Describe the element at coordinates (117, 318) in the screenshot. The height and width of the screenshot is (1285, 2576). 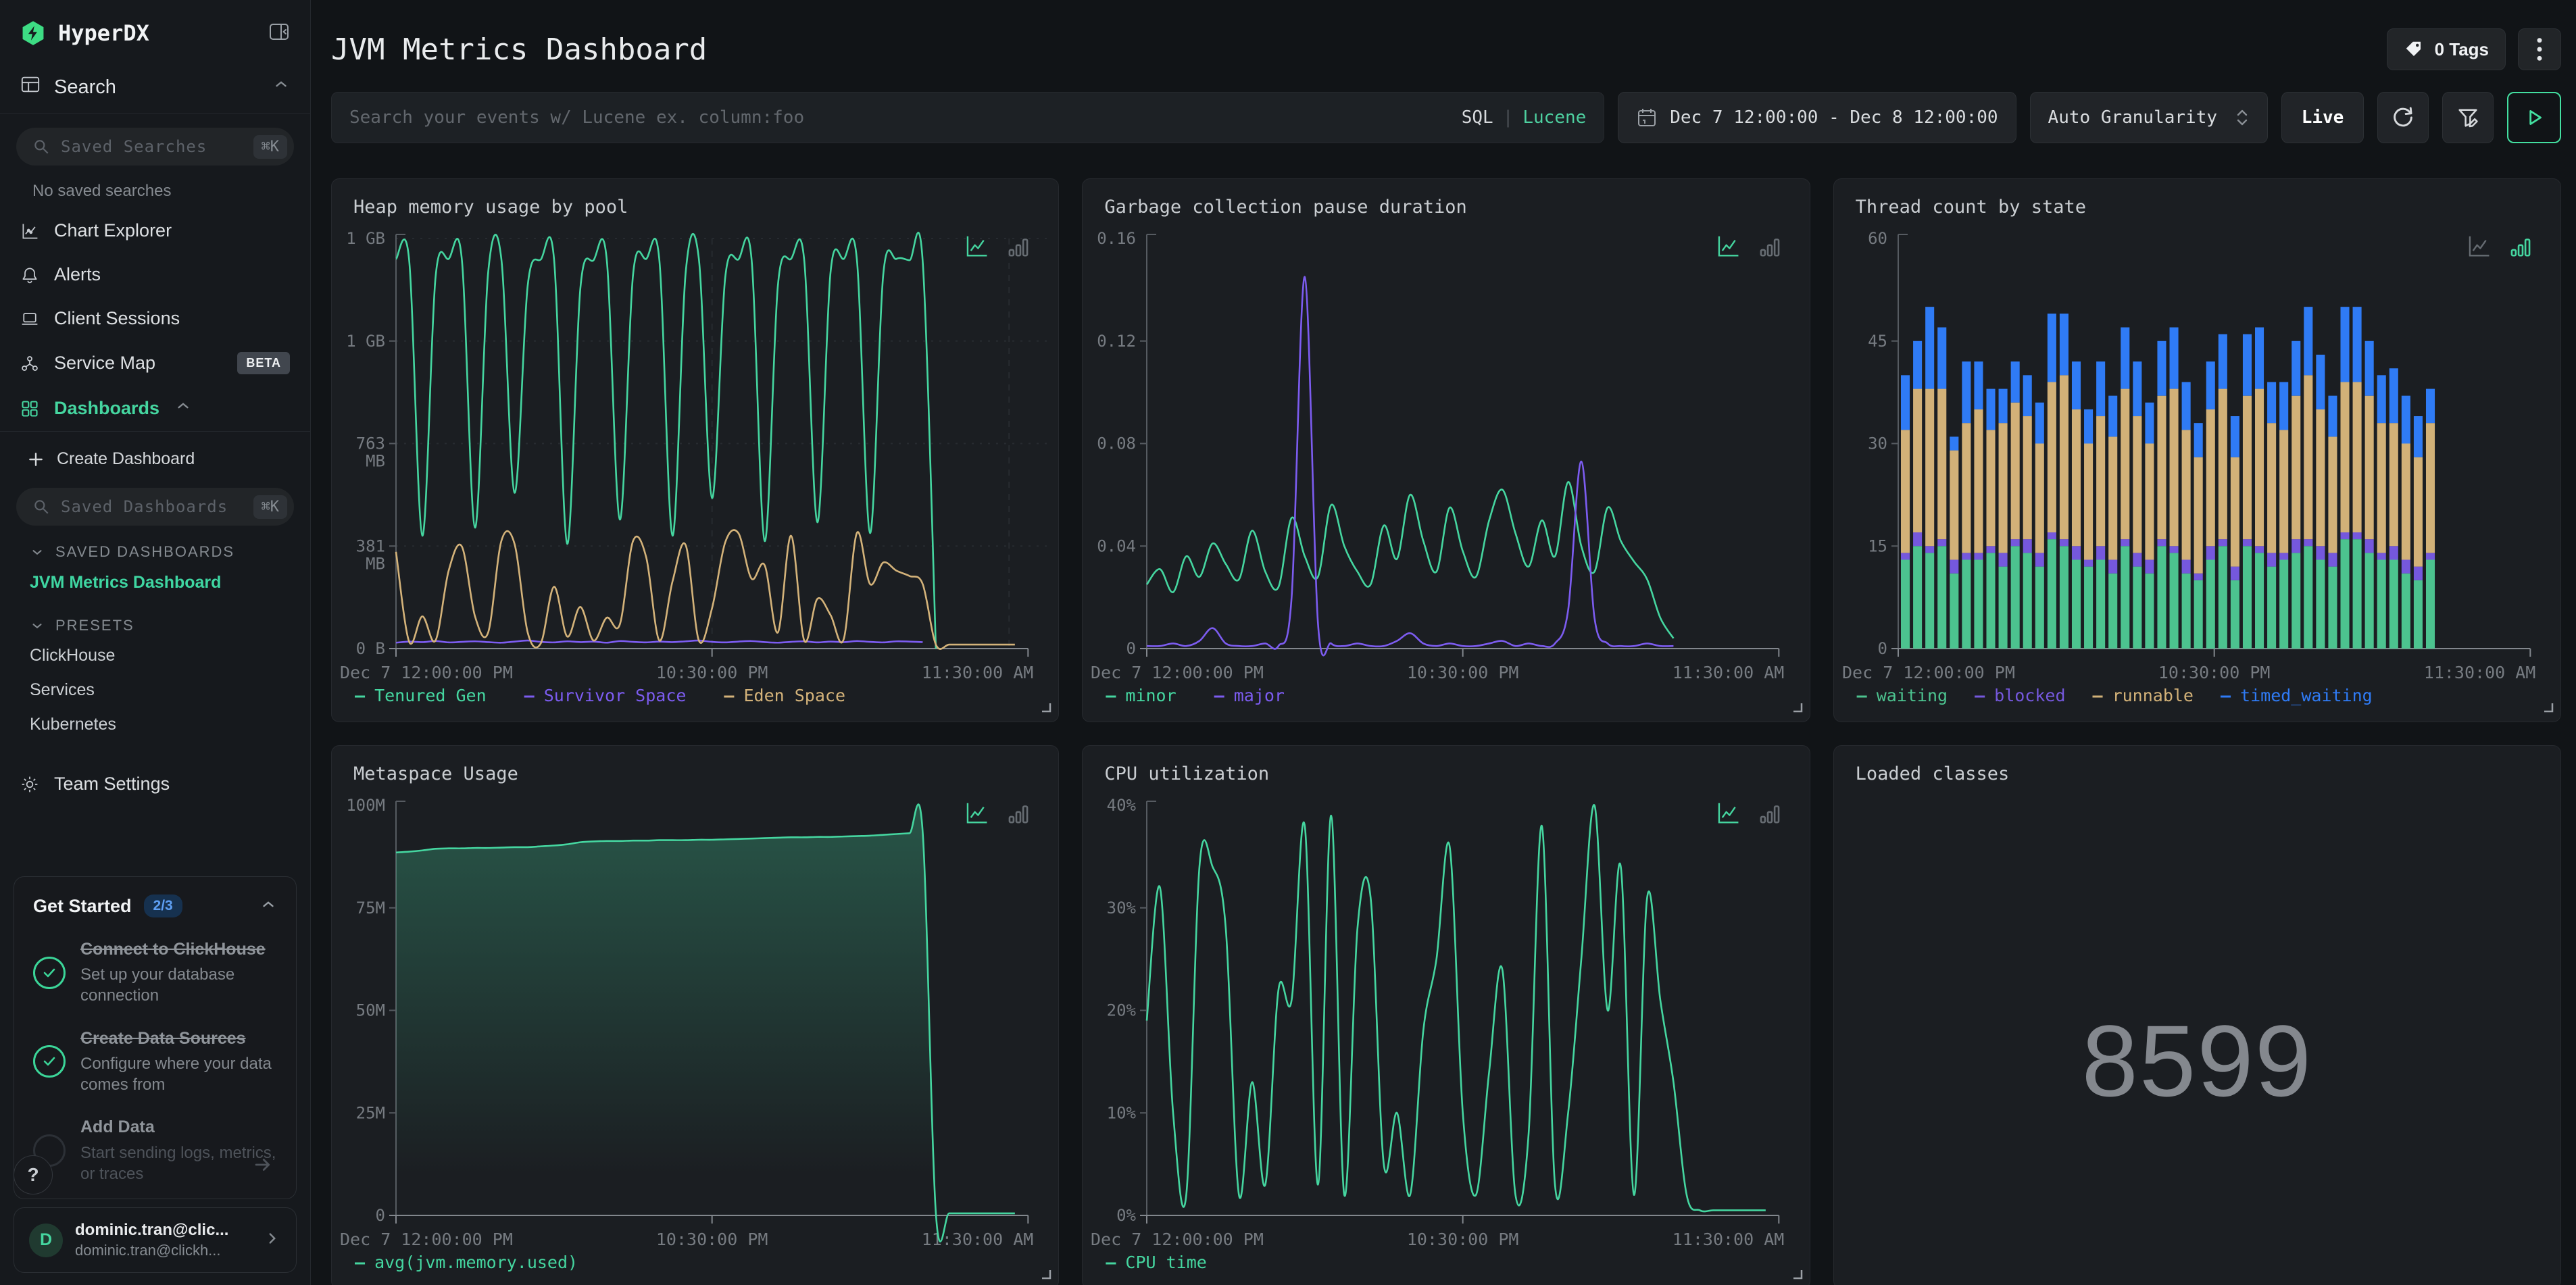
I see `nav-label: Client Sessions` at that location.